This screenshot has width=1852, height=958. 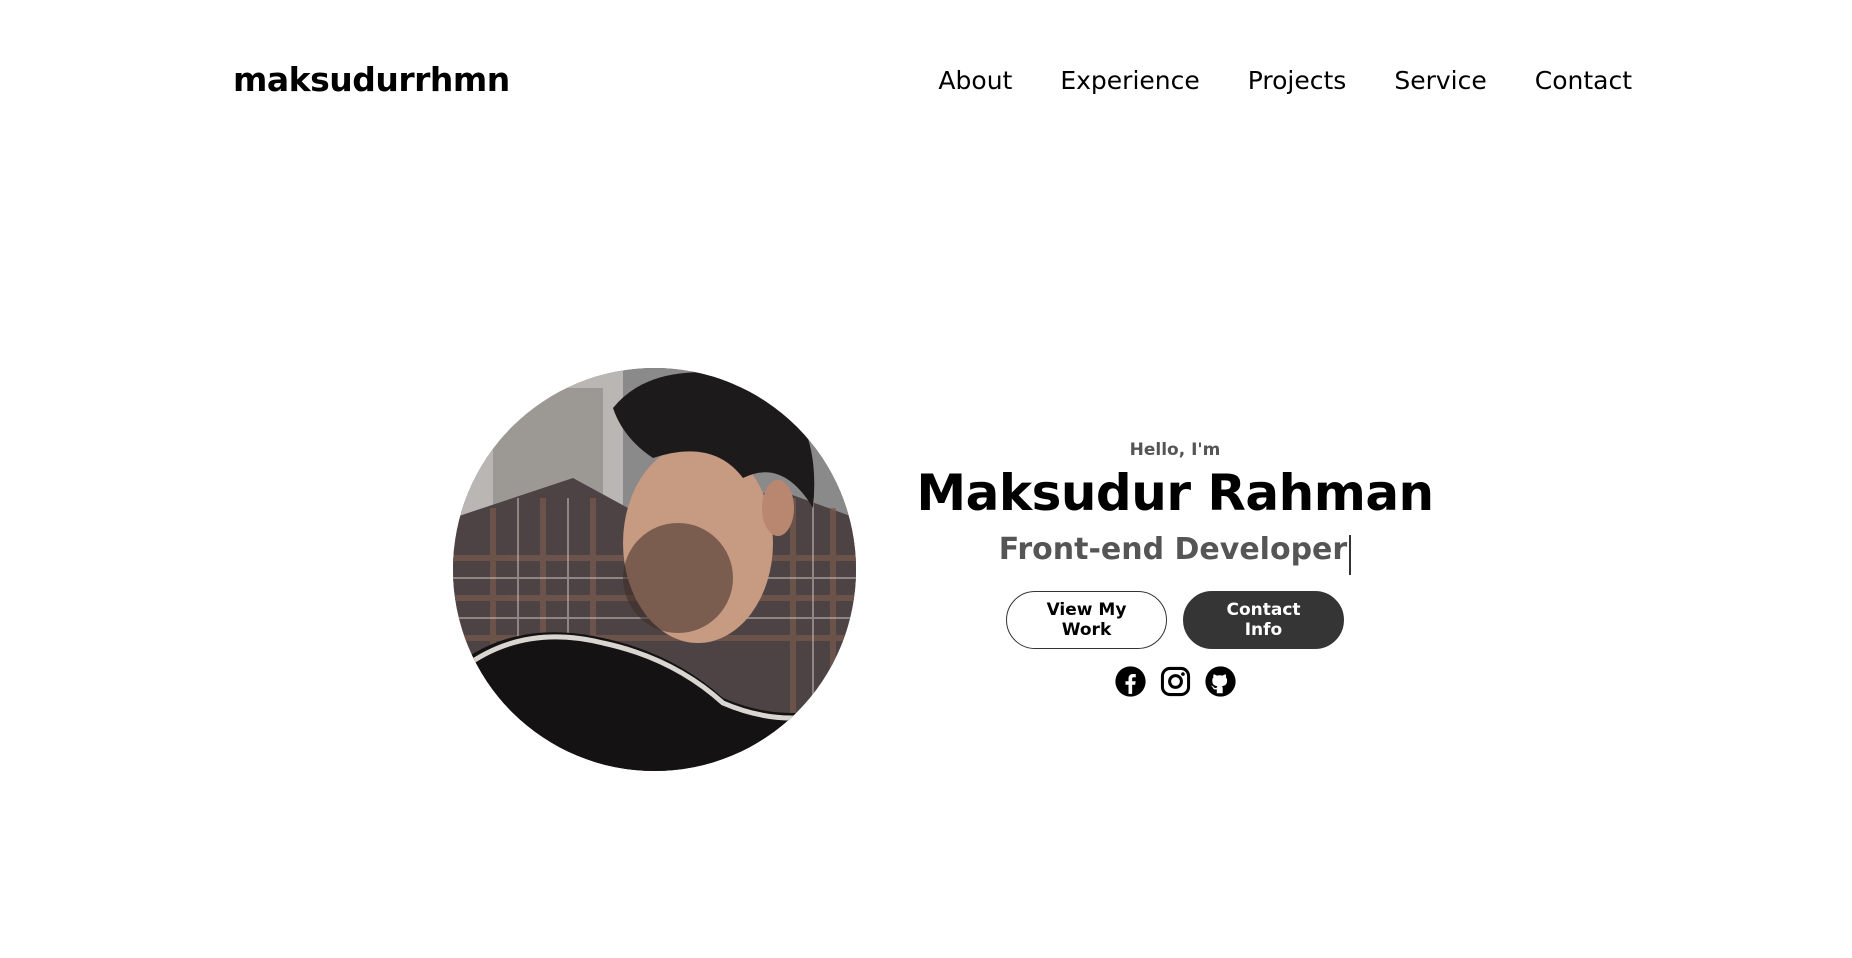 What do you see at coordinates (1350, 554) in the screenshot?
I see `typing-caret` at bounding box center [1350, 554].